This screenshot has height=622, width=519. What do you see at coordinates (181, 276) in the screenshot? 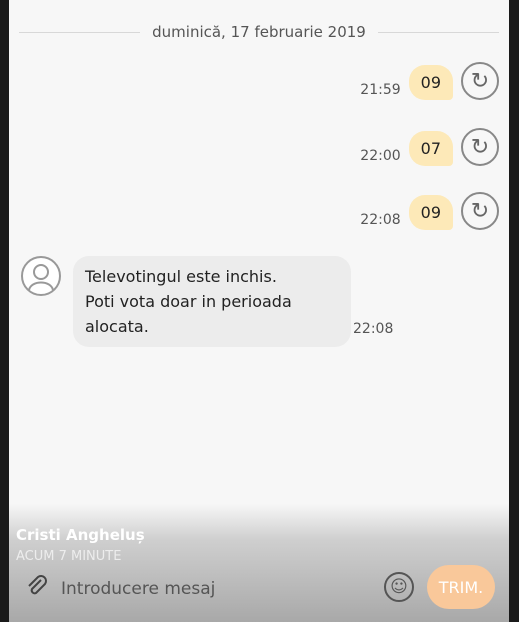
I see `message-line: Televotingul este inchis.` at bounding box center [181, 276].